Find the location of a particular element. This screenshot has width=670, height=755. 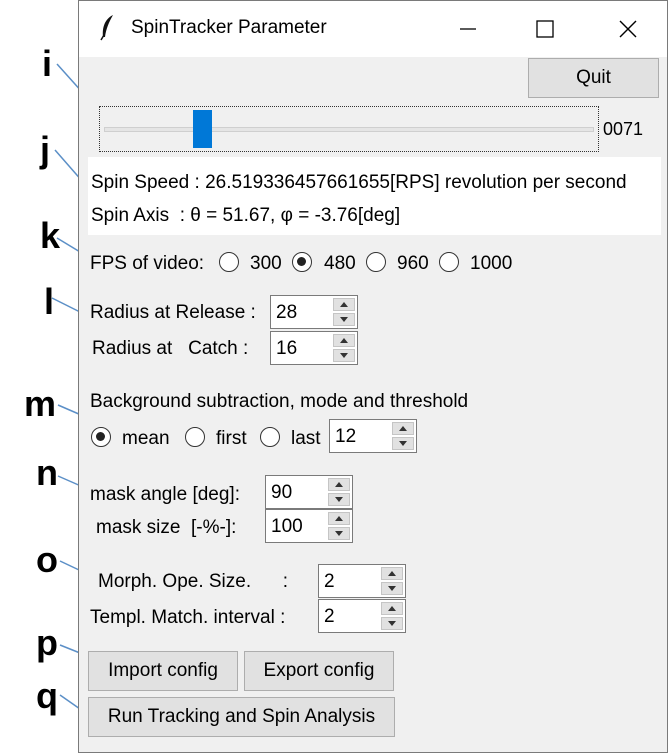

fps-option-1000: 1000 is located at coordinates (491, 263).